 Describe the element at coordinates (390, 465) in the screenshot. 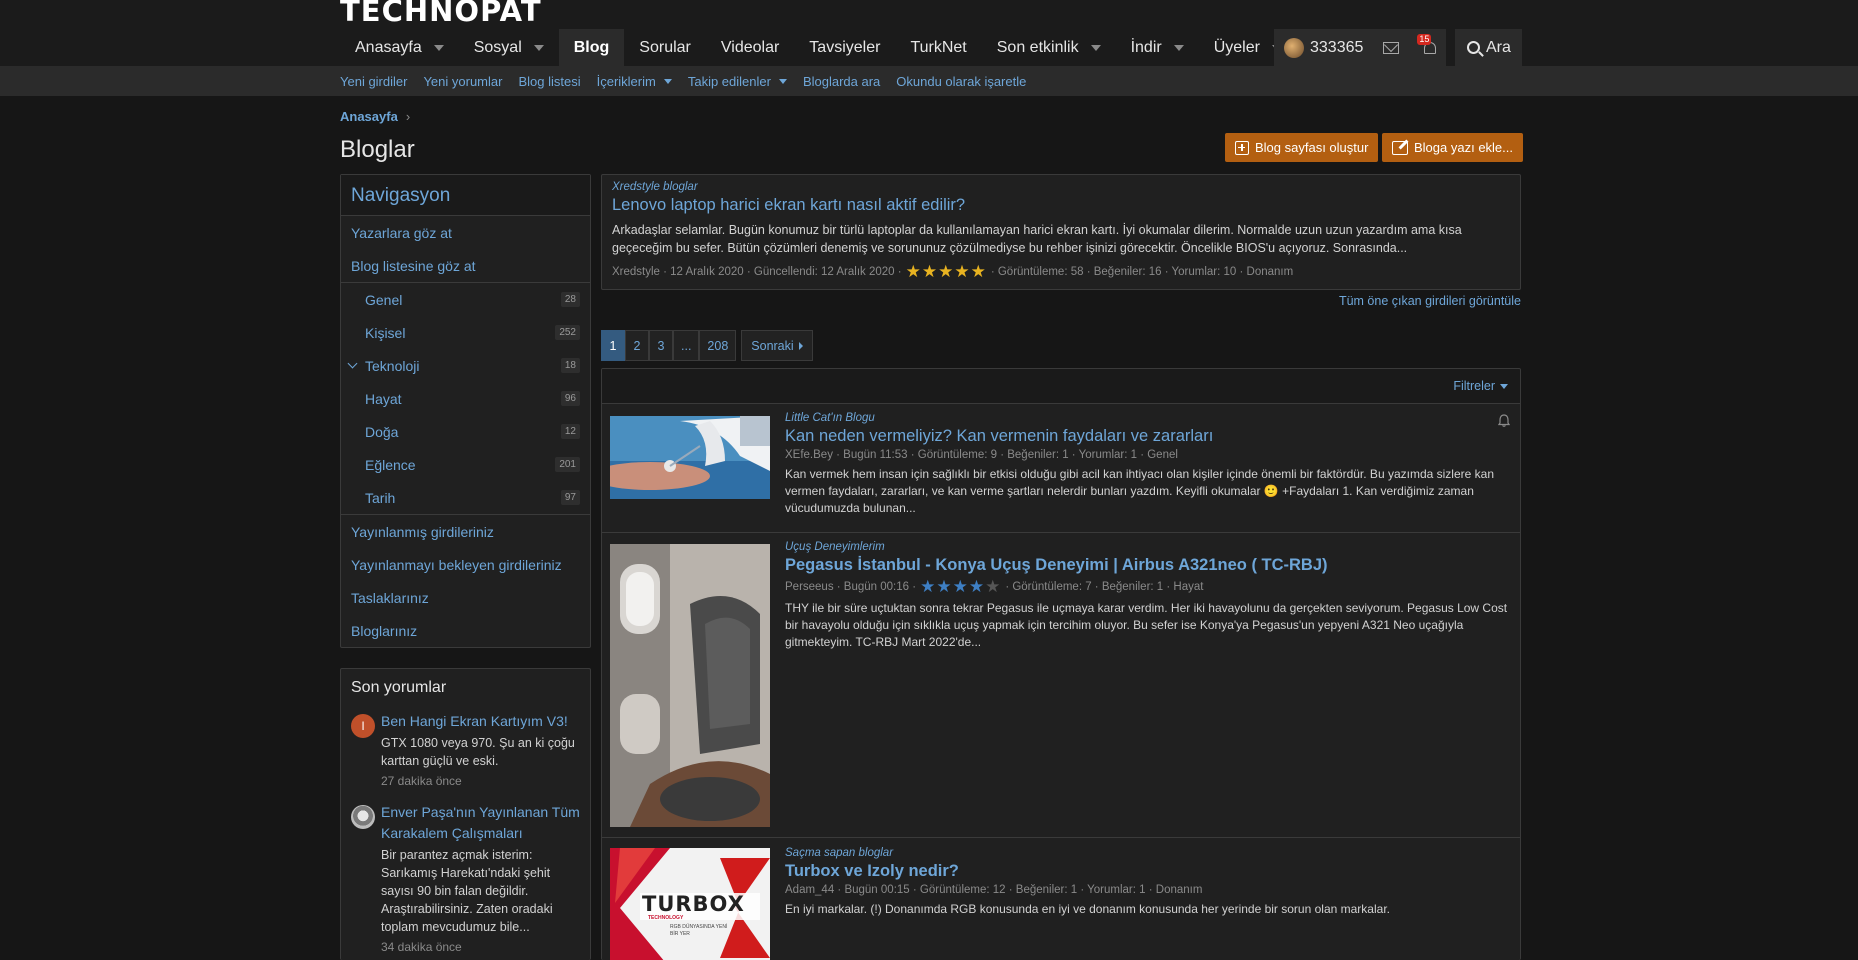

I see `category-name: Eğlence` at that location.